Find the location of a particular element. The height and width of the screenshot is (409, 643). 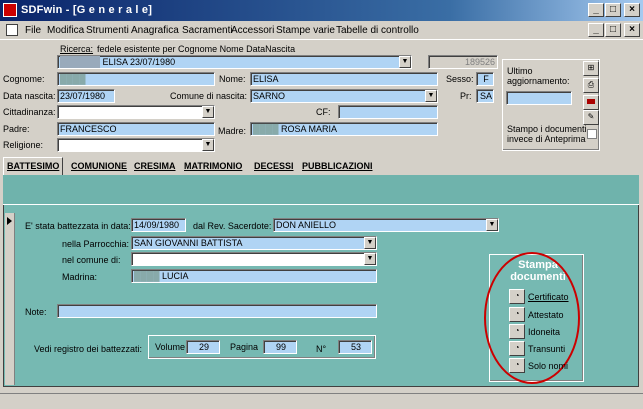

transunti-icon: ◔ is located at coordinates (517, 348).